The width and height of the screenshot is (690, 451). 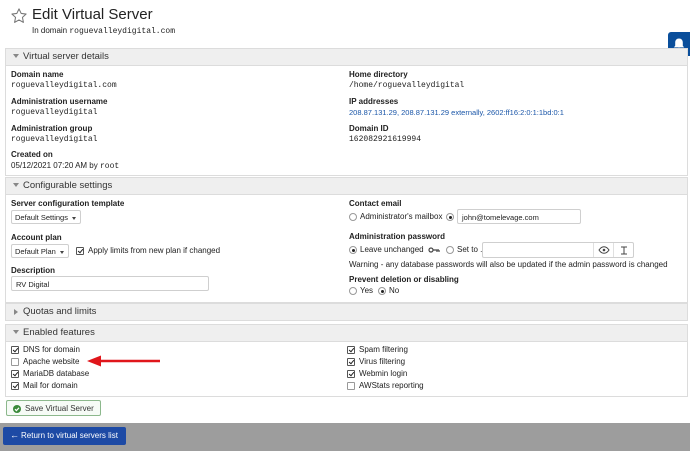 What do you see at coordinates (16, 312) in the screenshot?
I see `expand-icon` at bounding box center [16, 312].